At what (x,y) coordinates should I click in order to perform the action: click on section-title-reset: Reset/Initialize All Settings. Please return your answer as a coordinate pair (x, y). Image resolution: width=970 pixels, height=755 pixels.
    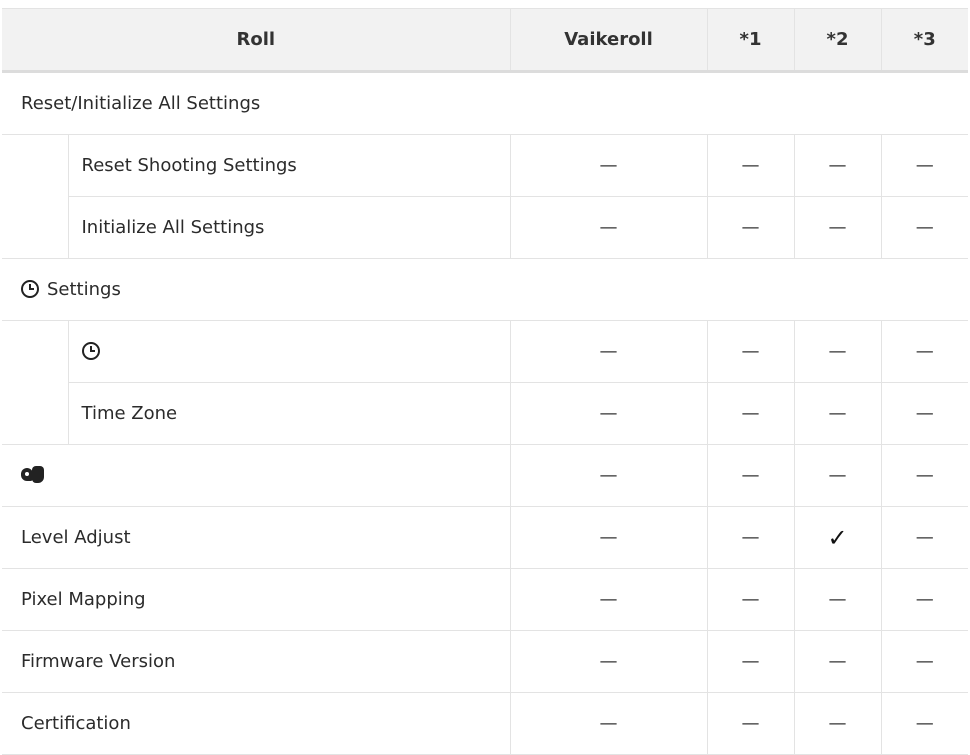
    Looking at the image, I should click on (485, 103).